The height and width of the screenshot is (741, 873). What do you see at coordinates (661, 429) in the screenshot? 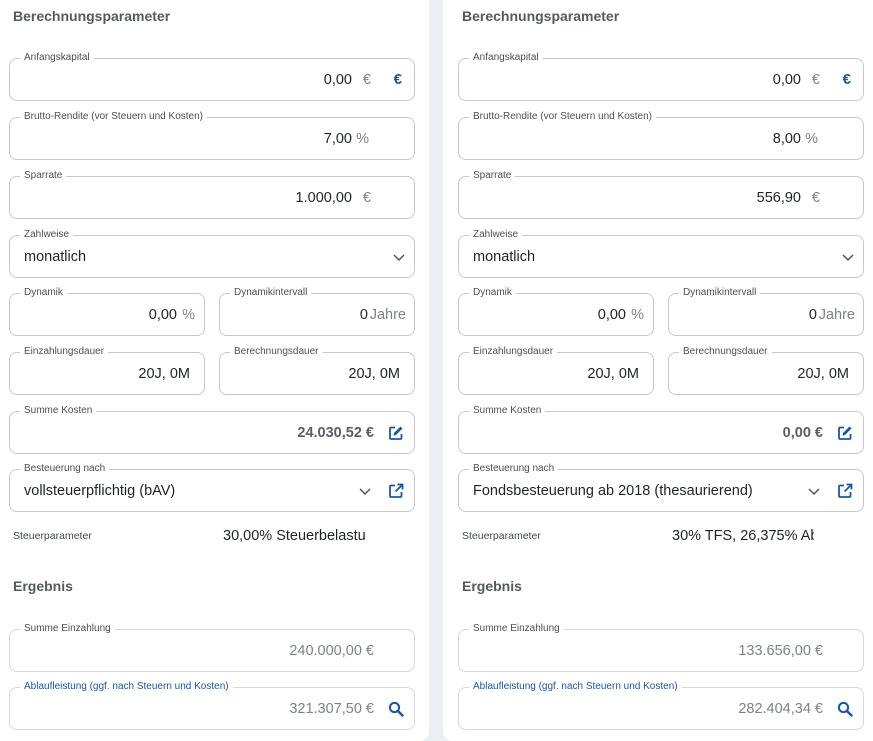
I see `summe-kosten-field: Summe Kosten 0,00 €` at bounding box center [661, 429].